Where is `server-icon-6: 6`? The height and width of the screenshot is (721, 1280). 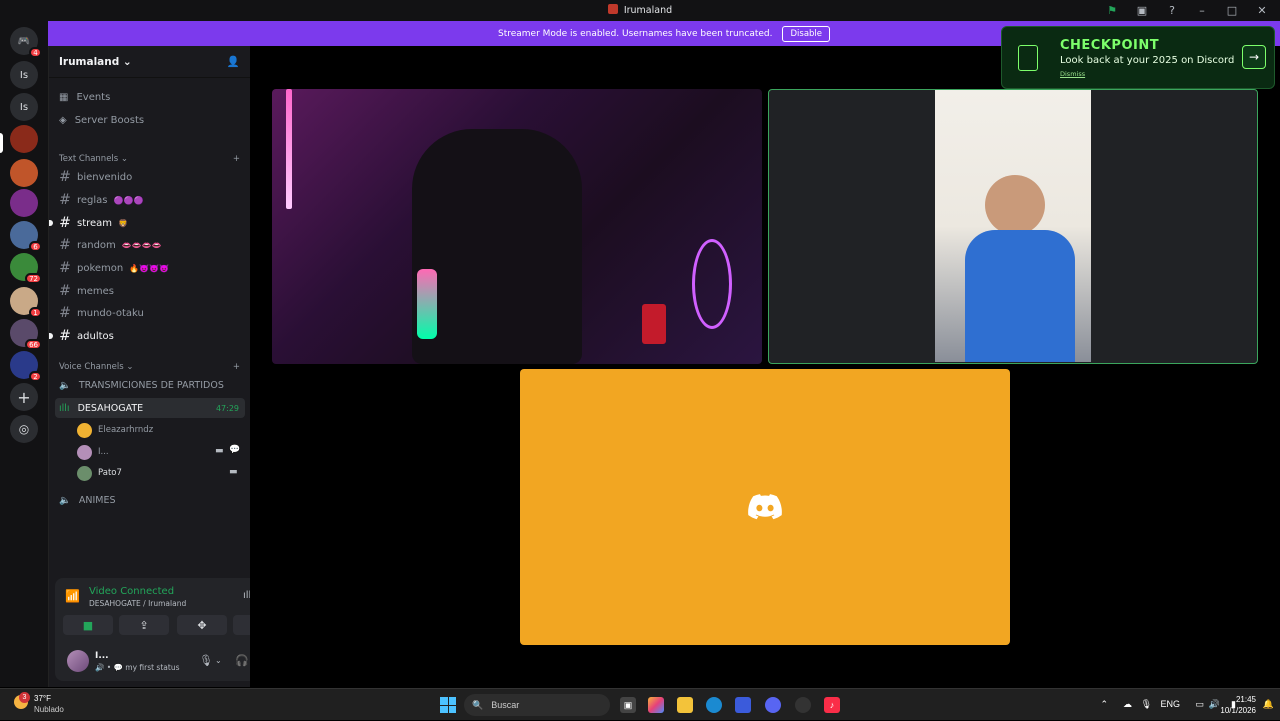 server-icon-6: 6 is located at coordinates (26, 236).